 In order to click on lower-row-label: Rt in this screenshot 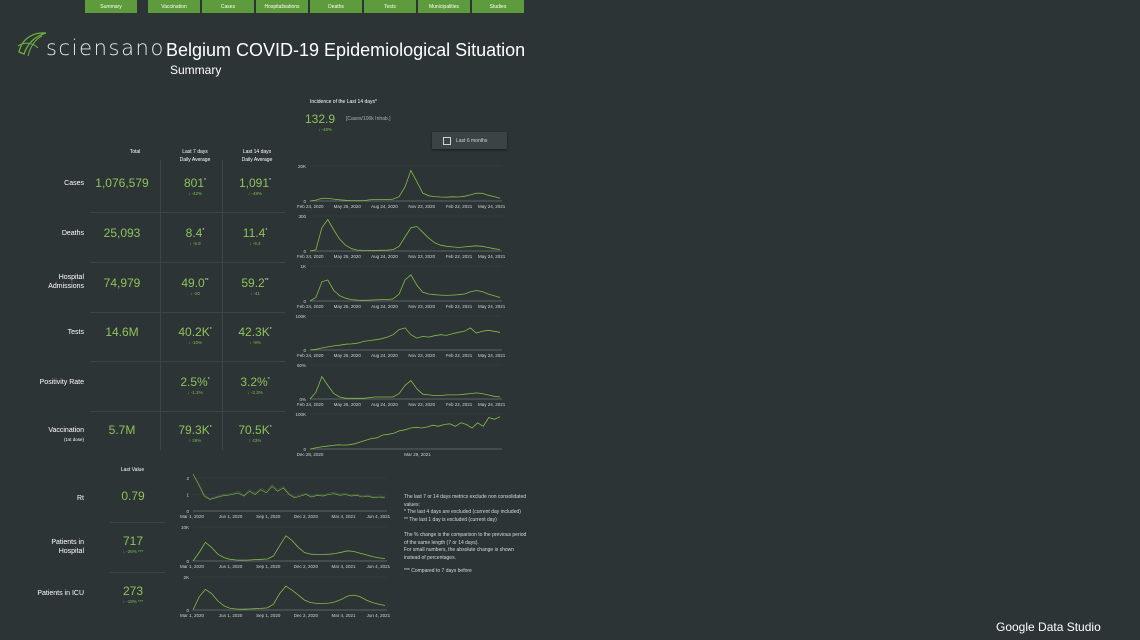, I will do `click(80, 498)`.